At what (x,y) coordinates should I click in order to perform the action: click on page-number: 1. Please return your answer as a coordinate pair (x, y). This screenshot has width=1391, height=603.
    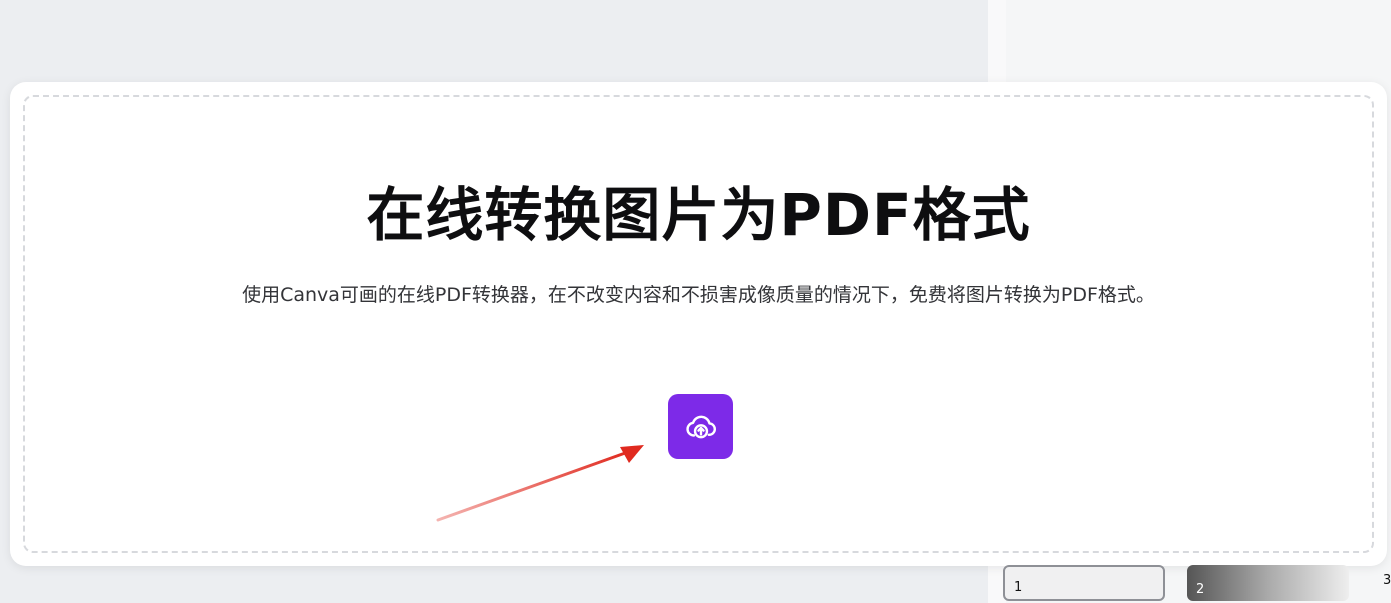
    Looking at the image, I should click on (1018, 587).